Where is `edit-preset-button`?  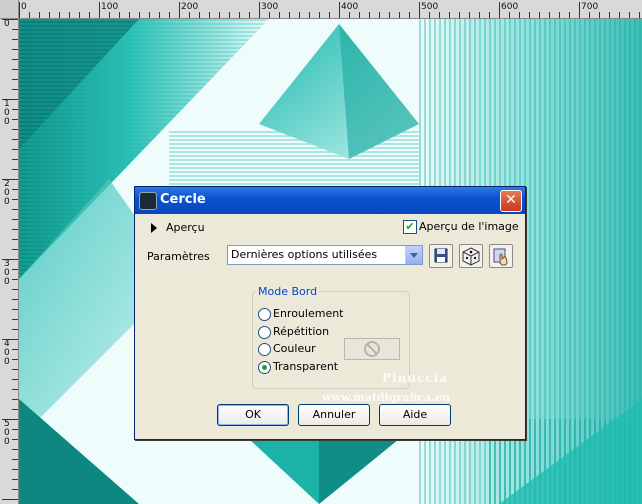 edit-preset-button is located at coordinates (501, 256).